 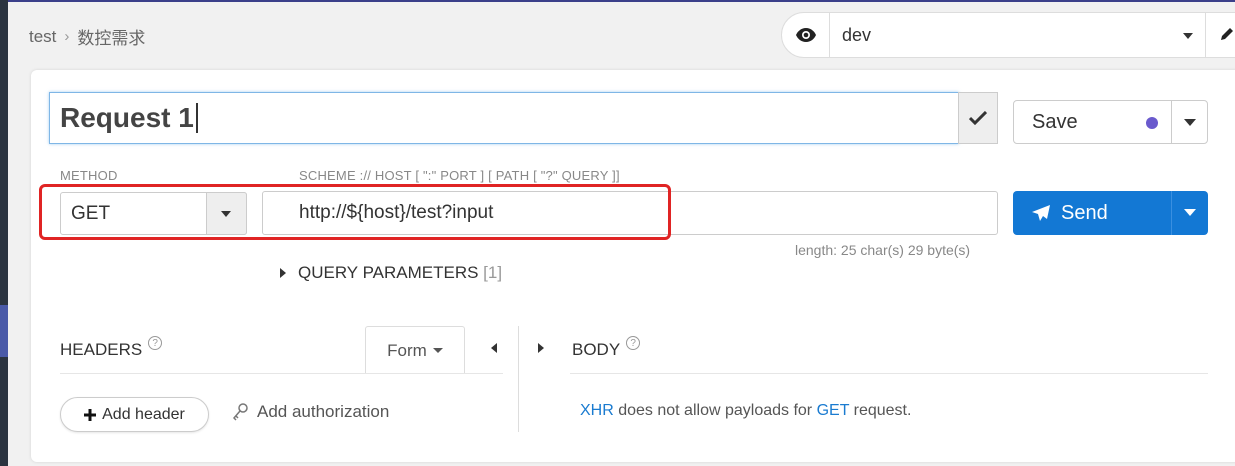 What do you see at coordinates (889, 373) in the screenshot?
I see `body-divider` at bounding box center [889, 373].